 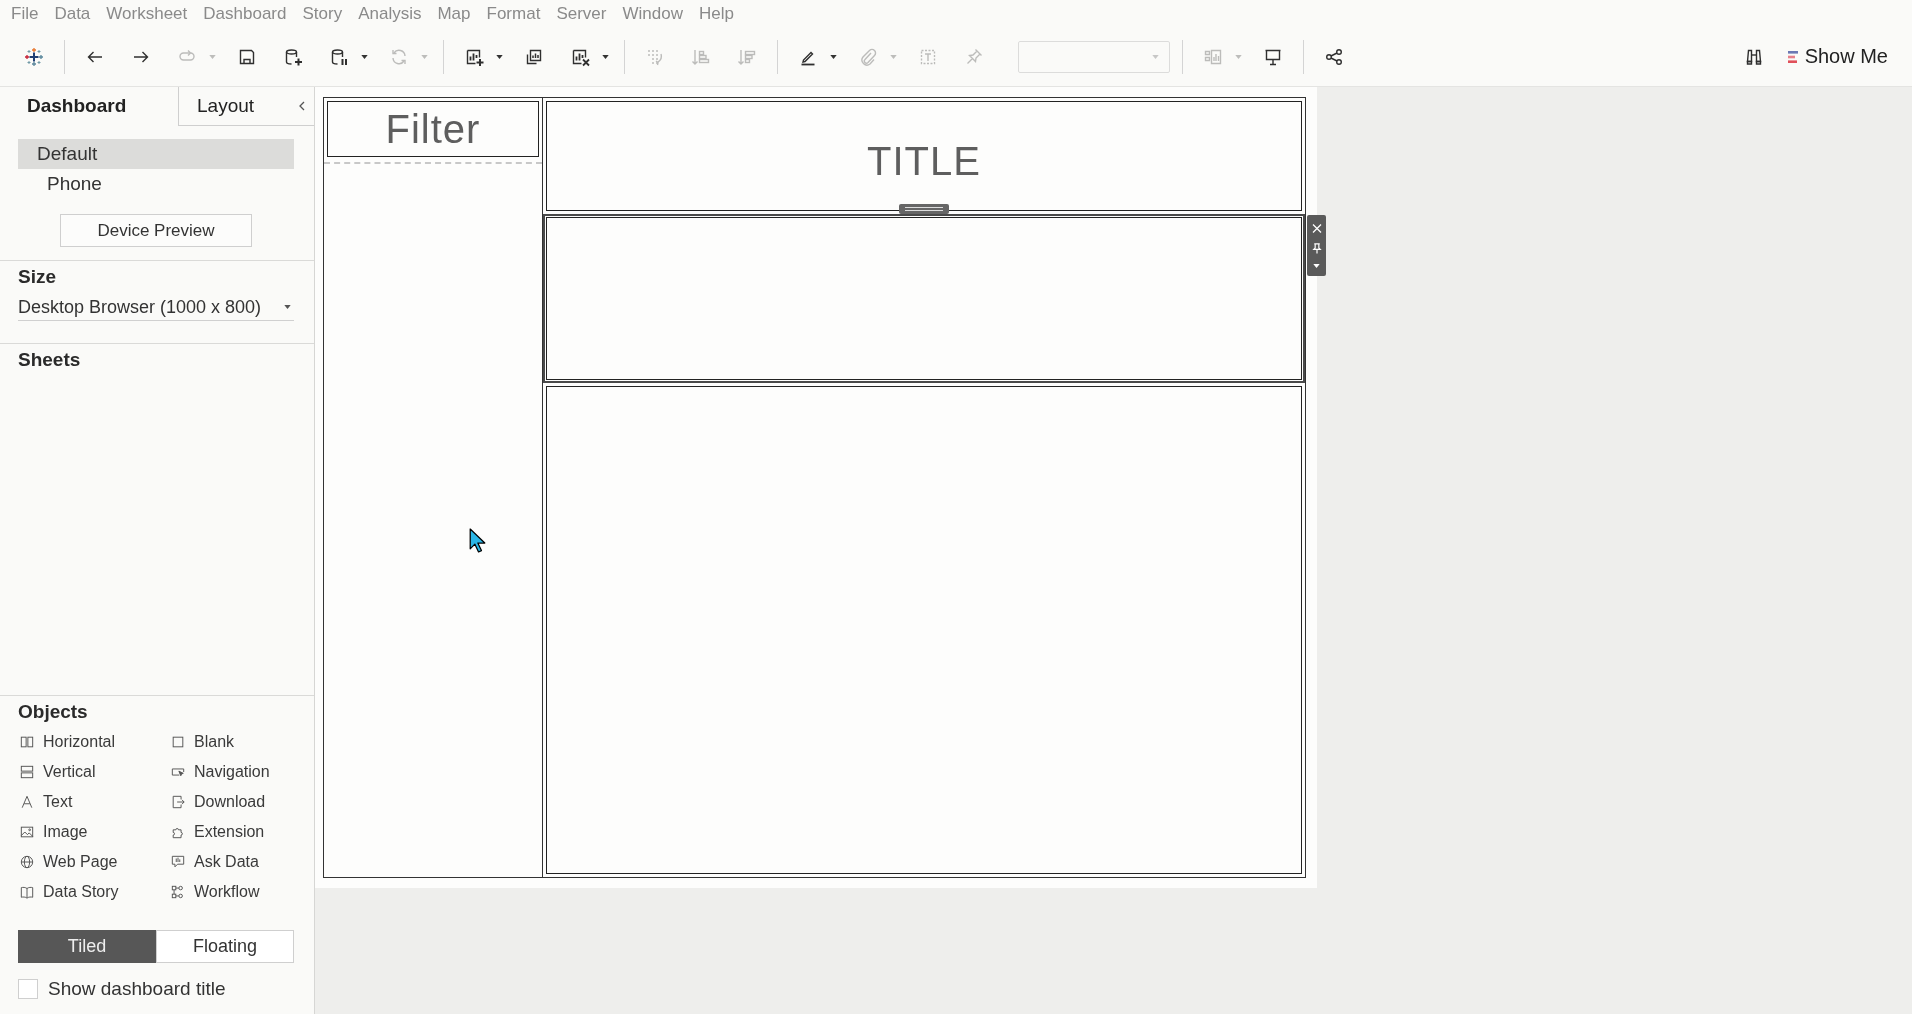 What do you see at coordinates (178, 832) in the screenshot?
I see `puzzle-icon` at bounding box center [178, 832].